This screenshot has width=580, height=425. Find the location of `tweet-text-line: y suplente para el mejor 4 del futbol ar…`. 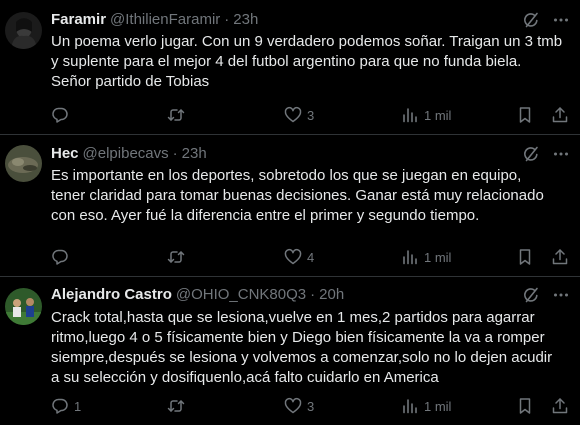

tweet-text-line: y suplente para el mejor 4 del futbol ar… is located at coordinates (286, 61).